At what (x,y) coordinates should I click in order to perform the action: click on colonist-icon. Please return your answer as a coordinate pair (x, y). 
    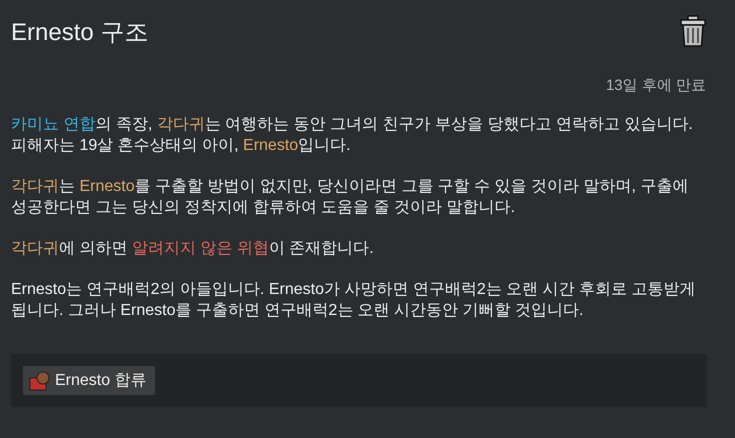
    Looking at the image, I should click on (40, 380).